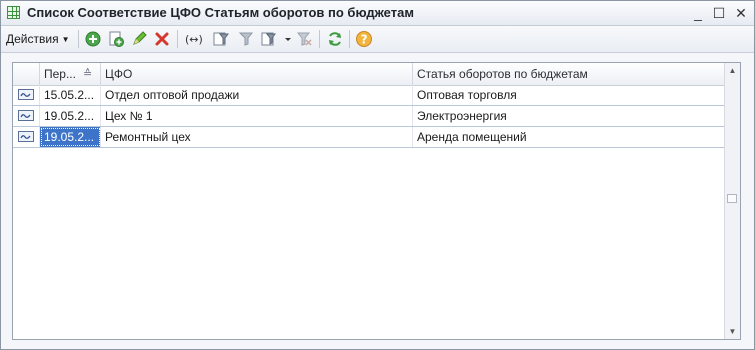 Image resolution: width=755 pixels, height=350 pixels. I want to click on sort-indicator-icon: ≙, so click(88, 74).